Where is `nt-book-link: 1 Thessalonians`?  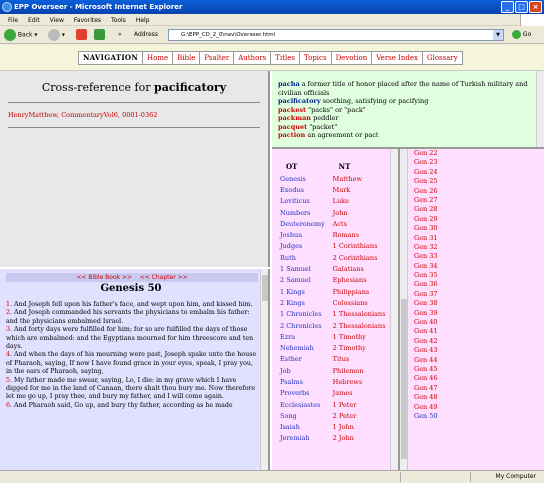 nt-book-link: 1 Thessalonians is located at coordinates (363, 314).